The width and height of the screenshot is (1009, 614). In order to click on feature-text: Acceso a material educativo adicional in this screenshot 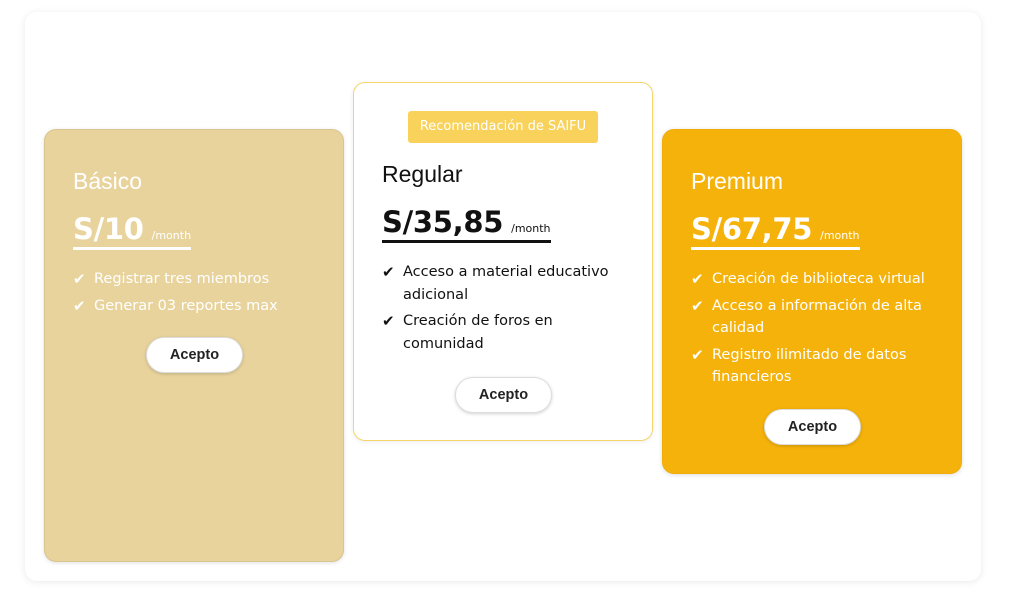, I will do `click(506, 283)`.